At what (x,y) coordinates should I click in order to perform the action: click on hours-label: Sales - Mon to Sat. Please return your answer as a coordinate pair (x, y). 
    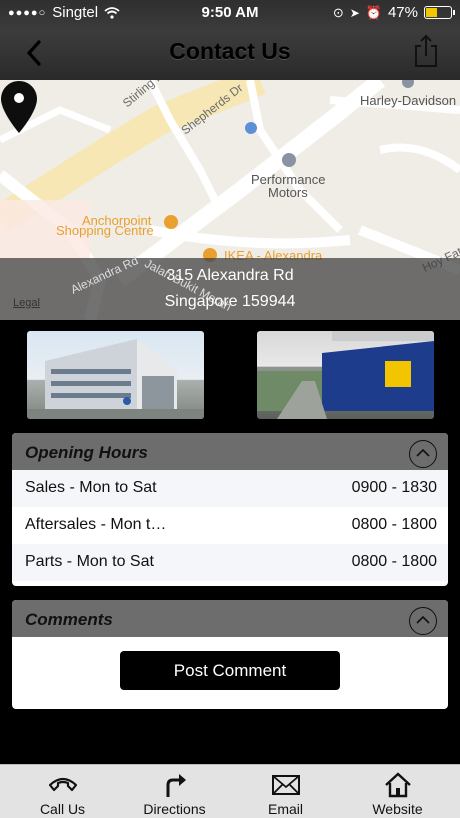
    Looking at the image, I should click on (91, 487).